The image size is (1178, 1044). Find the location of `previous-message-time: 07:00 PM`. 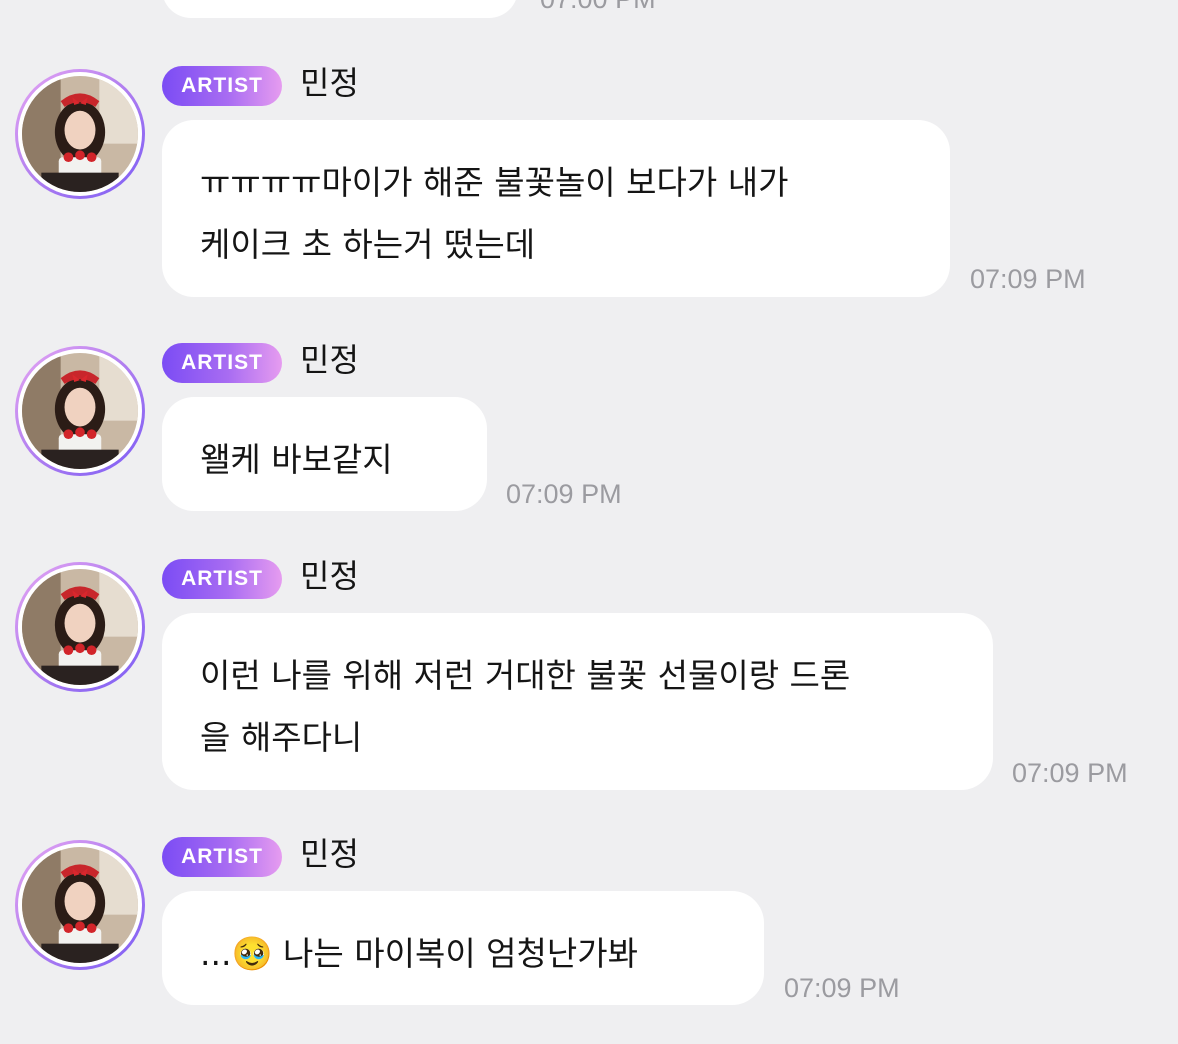

previous-message-time: 07:00 PM is located at coordinates (598, 7).